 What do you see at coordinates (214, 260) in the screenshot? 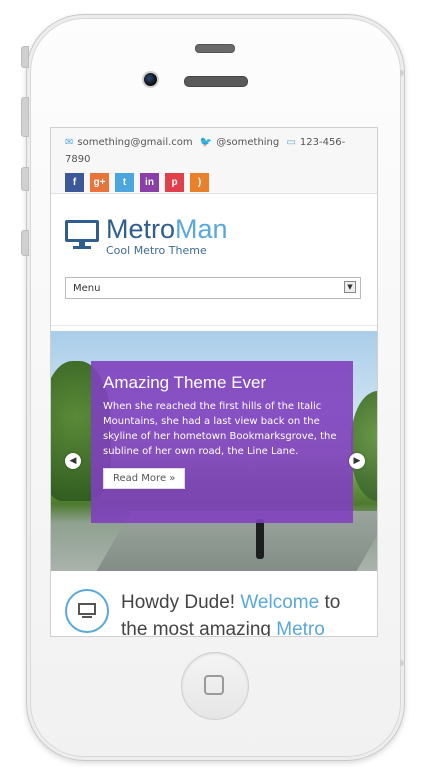
I see `site-header: MetroMan Cool Metro Theme Menu ▼` at bounding box center [214, 260].